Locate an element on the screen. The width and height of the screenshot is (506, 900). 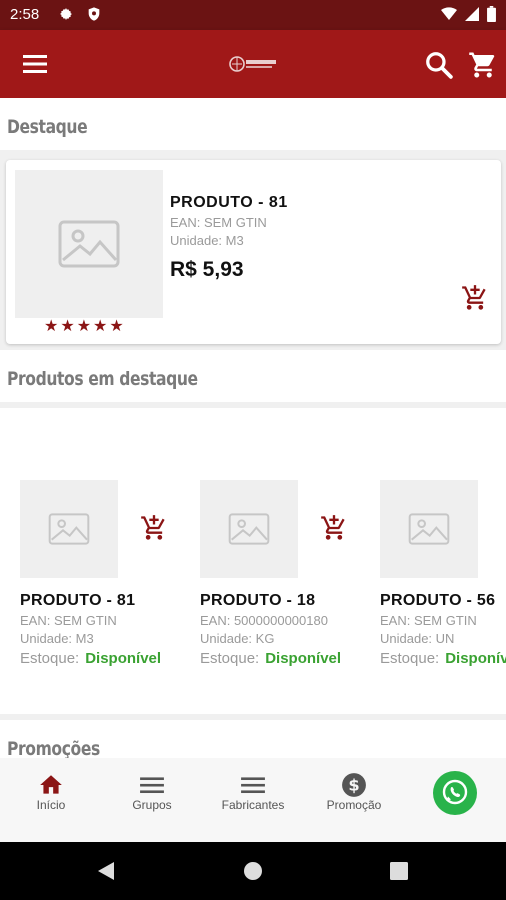
whatsapp-button is located at coordinates (455, 793).